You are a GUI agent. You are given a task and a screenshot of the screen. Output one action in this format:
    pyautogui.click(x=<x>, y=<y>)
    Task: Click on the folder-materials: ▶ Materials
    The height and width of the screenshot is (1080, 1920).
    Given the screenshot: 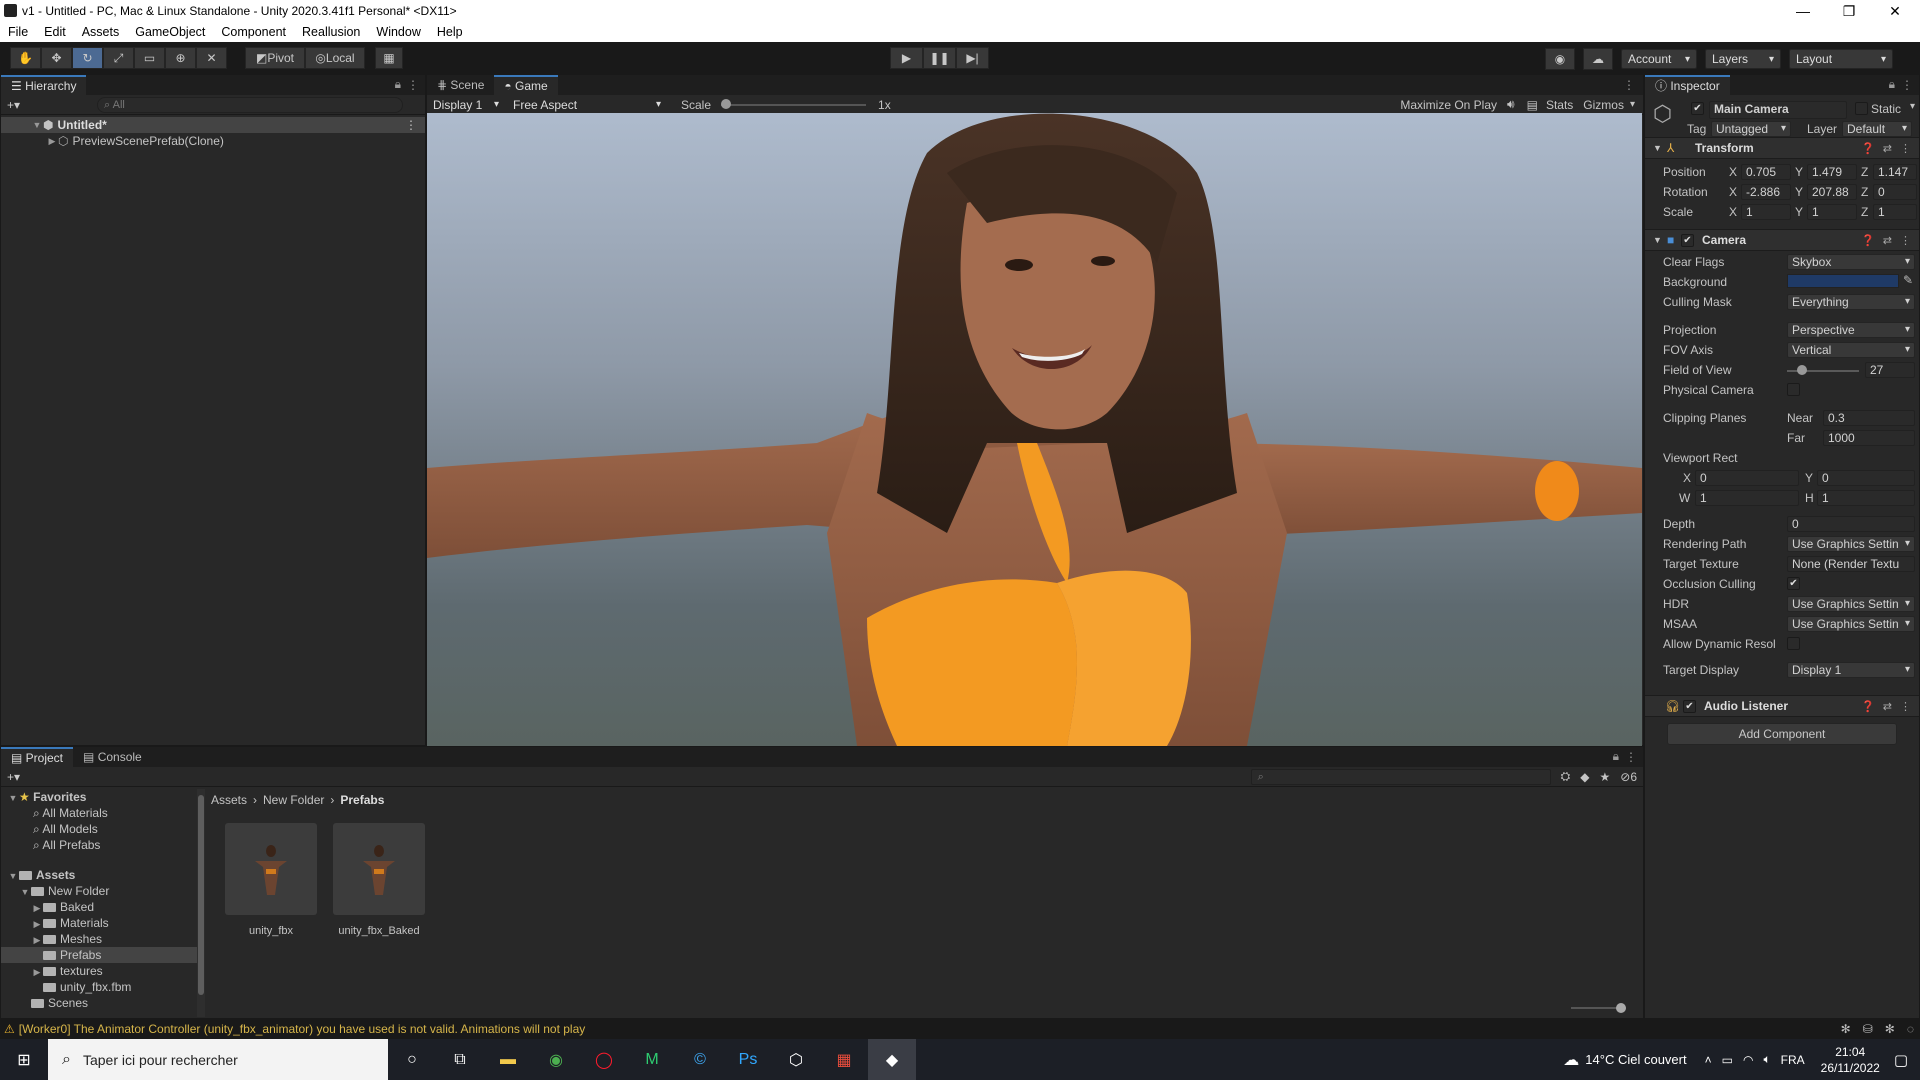 What is the action you would take?
    pyautogui.click(x=99, y=923)
    